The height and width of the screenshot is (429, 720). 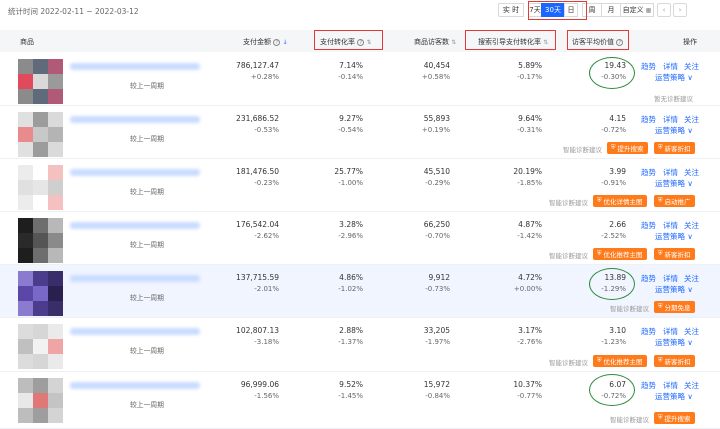 What do you see at coordinates (637, 10) in the screenshot?
I see `range-custom-button: 自定义 ▦` at bounding box center [637, 10].